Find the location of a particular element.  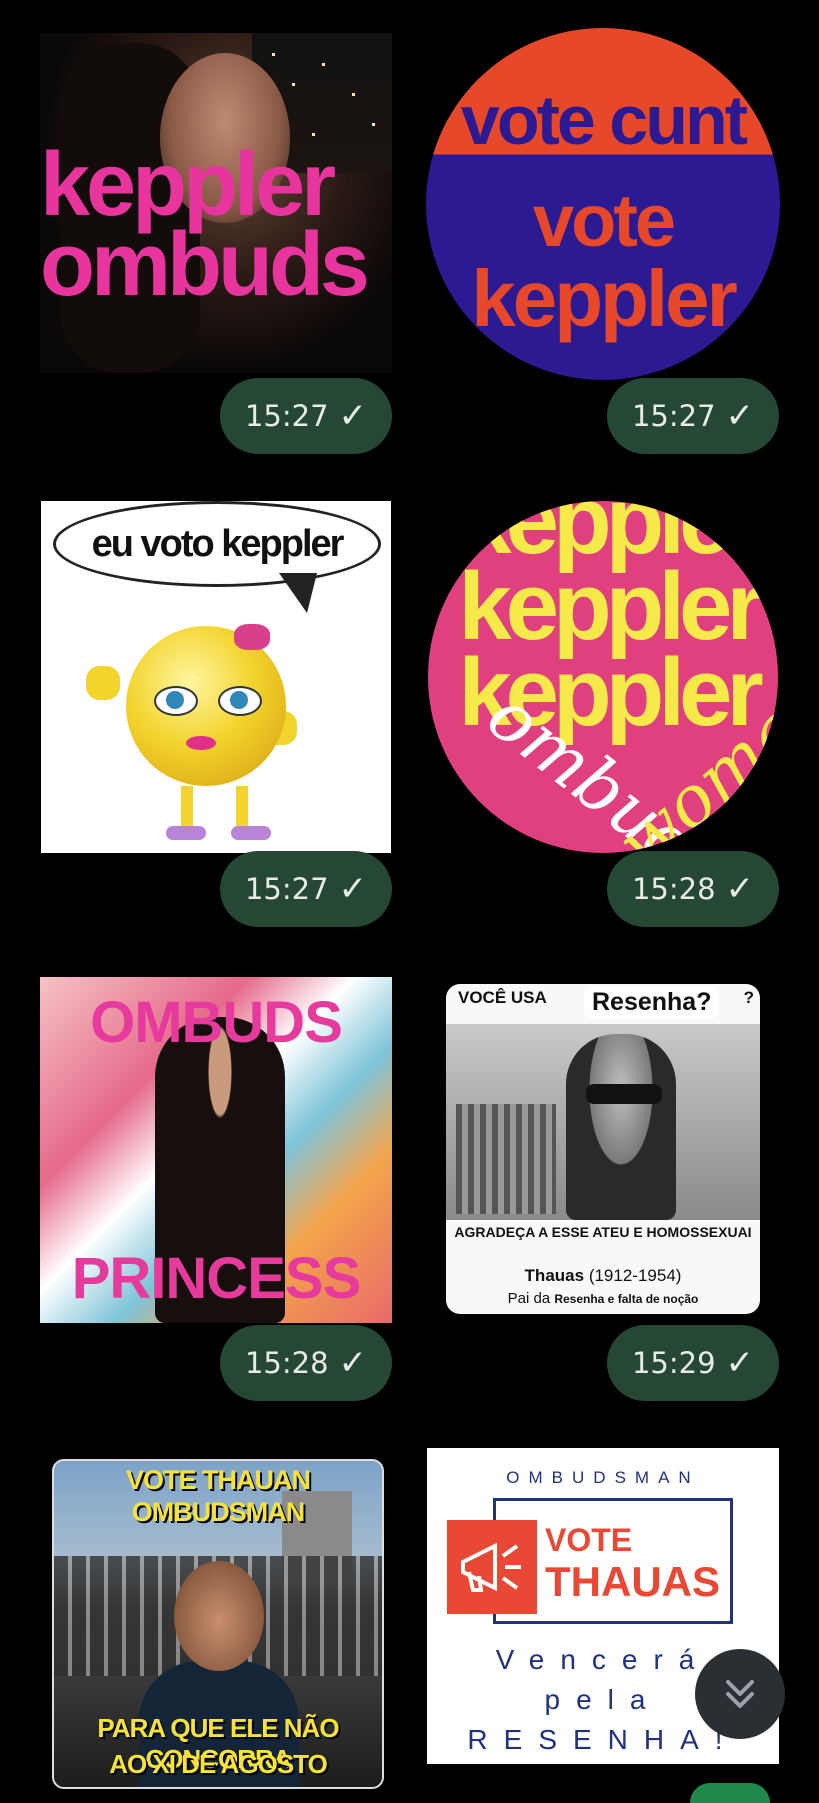

sticker-keppler-ombudswoman: keppler keppler keppler ombuds woman is located at coordinates (603, 677).